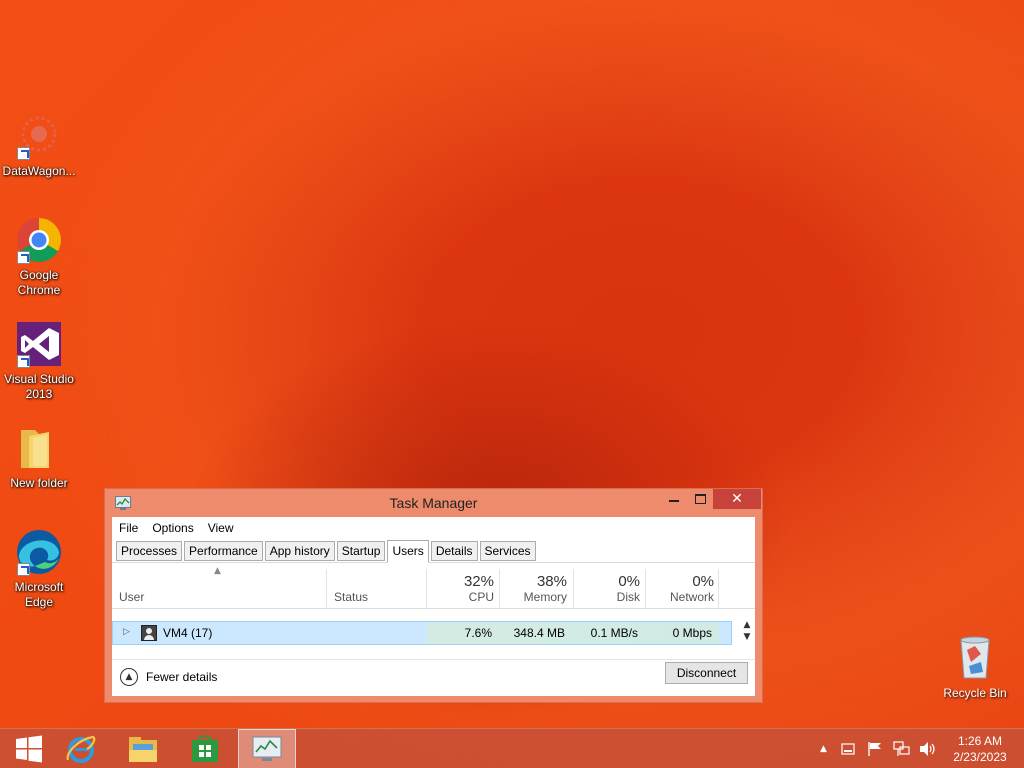 The width and height of the screenshot is (1024, 768). What do you see at coordinates (433, 528) in the screenshot?
I see `menu-bar: File Options View` at bounding box center [433, 528].